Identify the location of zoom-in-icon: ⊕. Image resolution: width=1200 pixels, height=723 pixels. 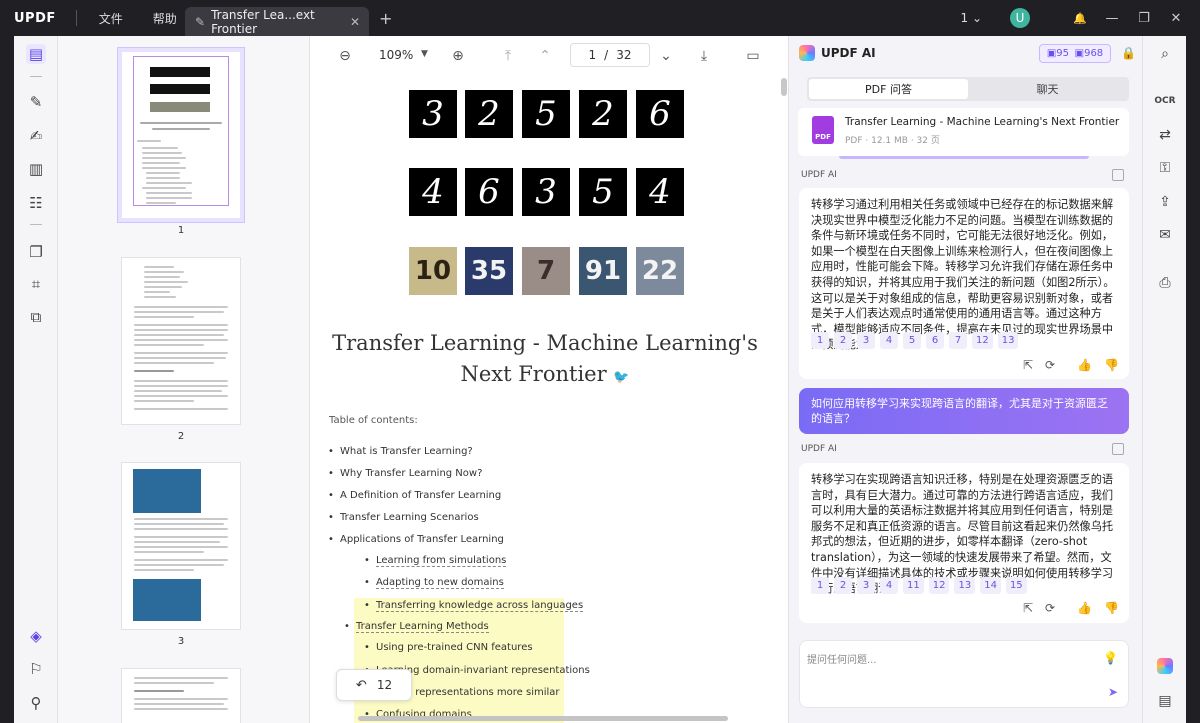
(458, 56).